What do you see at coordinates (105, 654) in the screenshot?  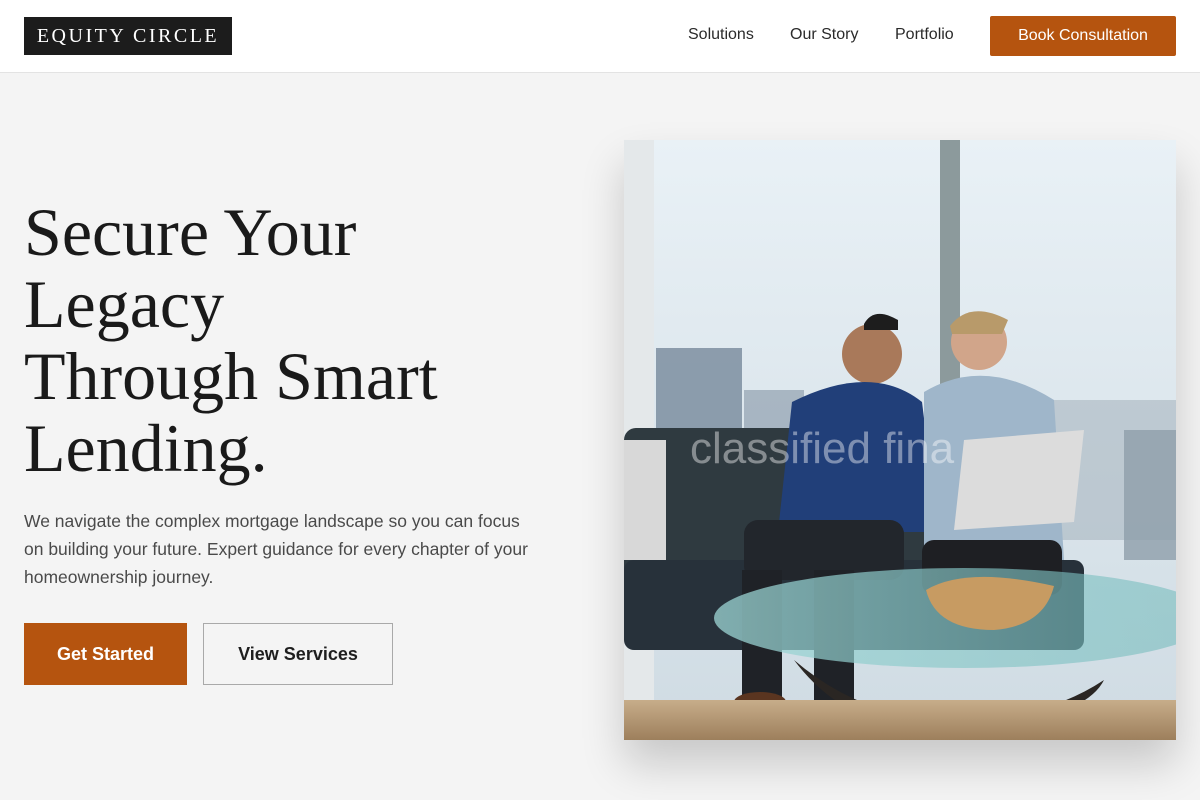 I see `get-started-button: Get Started` at bounding box center [105, 654].